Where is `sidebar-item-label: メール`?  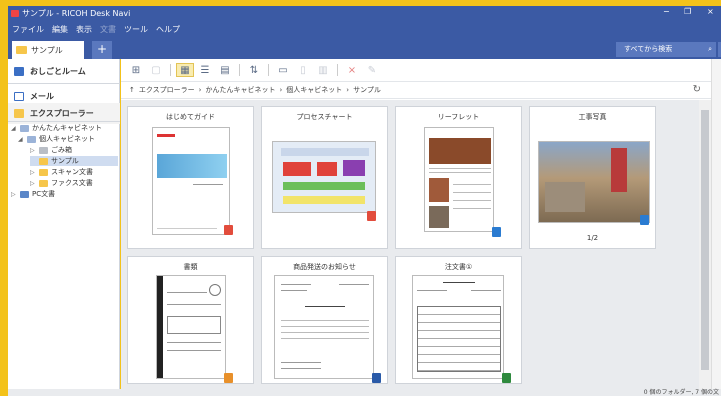
sidebar-item-label: メール is located at coordinates (42, 96).